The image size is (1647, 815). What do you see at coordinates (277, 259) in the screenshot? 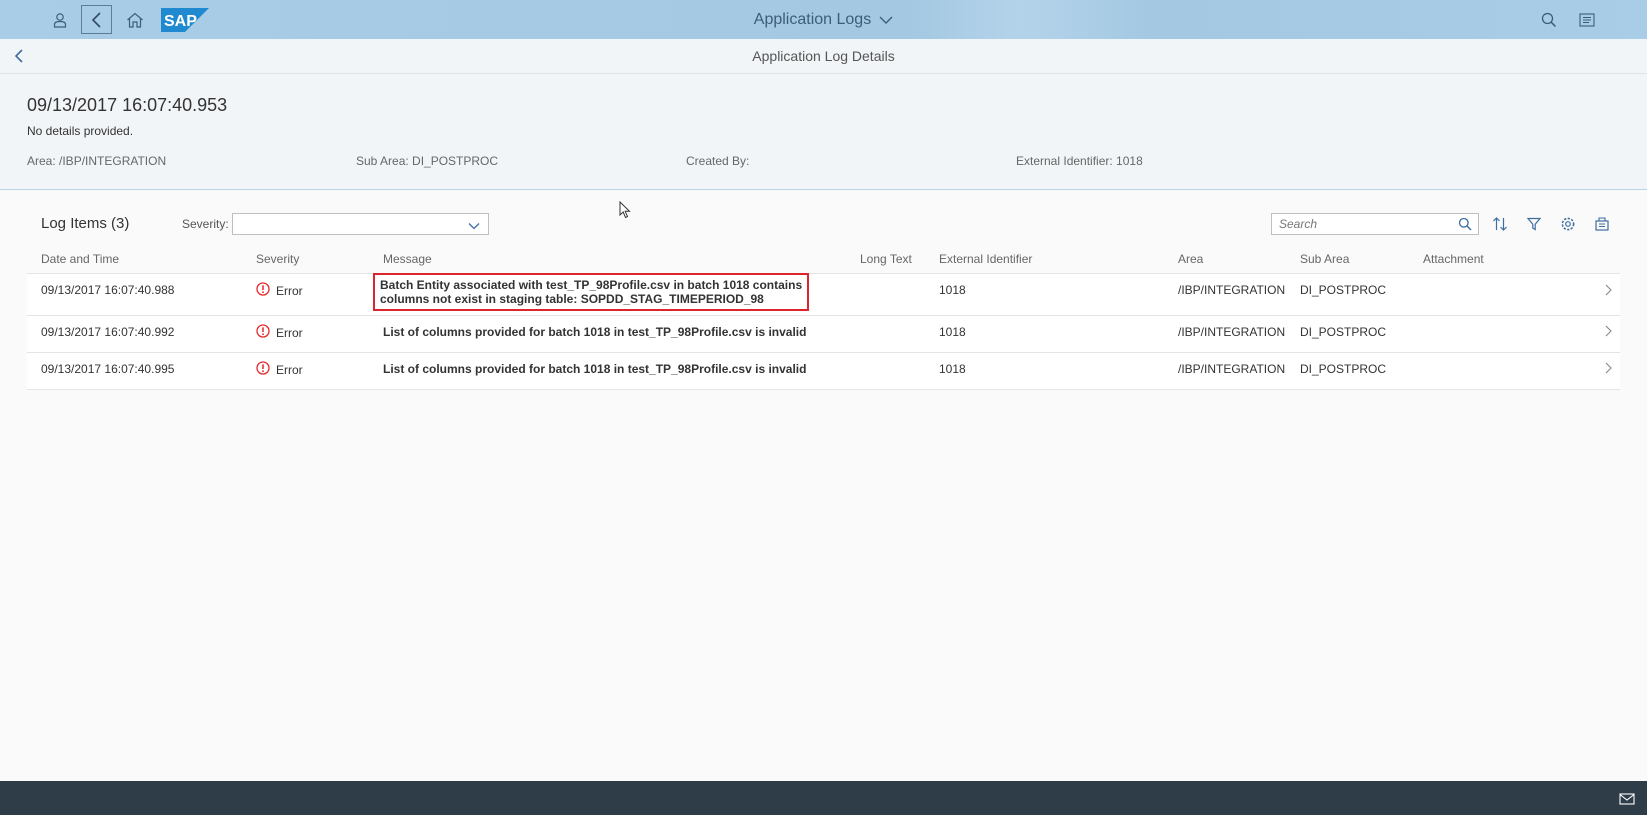
I see `column-severity: Severity` at bounding box center [277, 259].